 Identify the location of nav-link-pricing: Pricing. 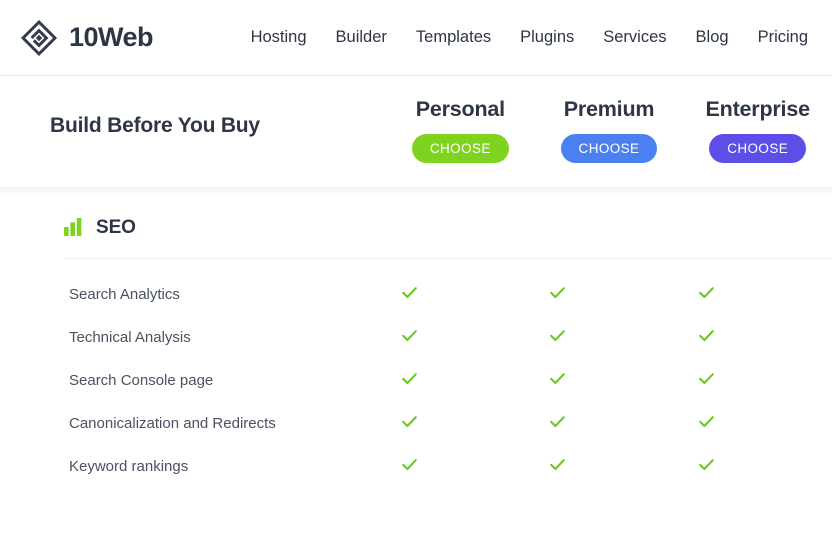
(783, 37).